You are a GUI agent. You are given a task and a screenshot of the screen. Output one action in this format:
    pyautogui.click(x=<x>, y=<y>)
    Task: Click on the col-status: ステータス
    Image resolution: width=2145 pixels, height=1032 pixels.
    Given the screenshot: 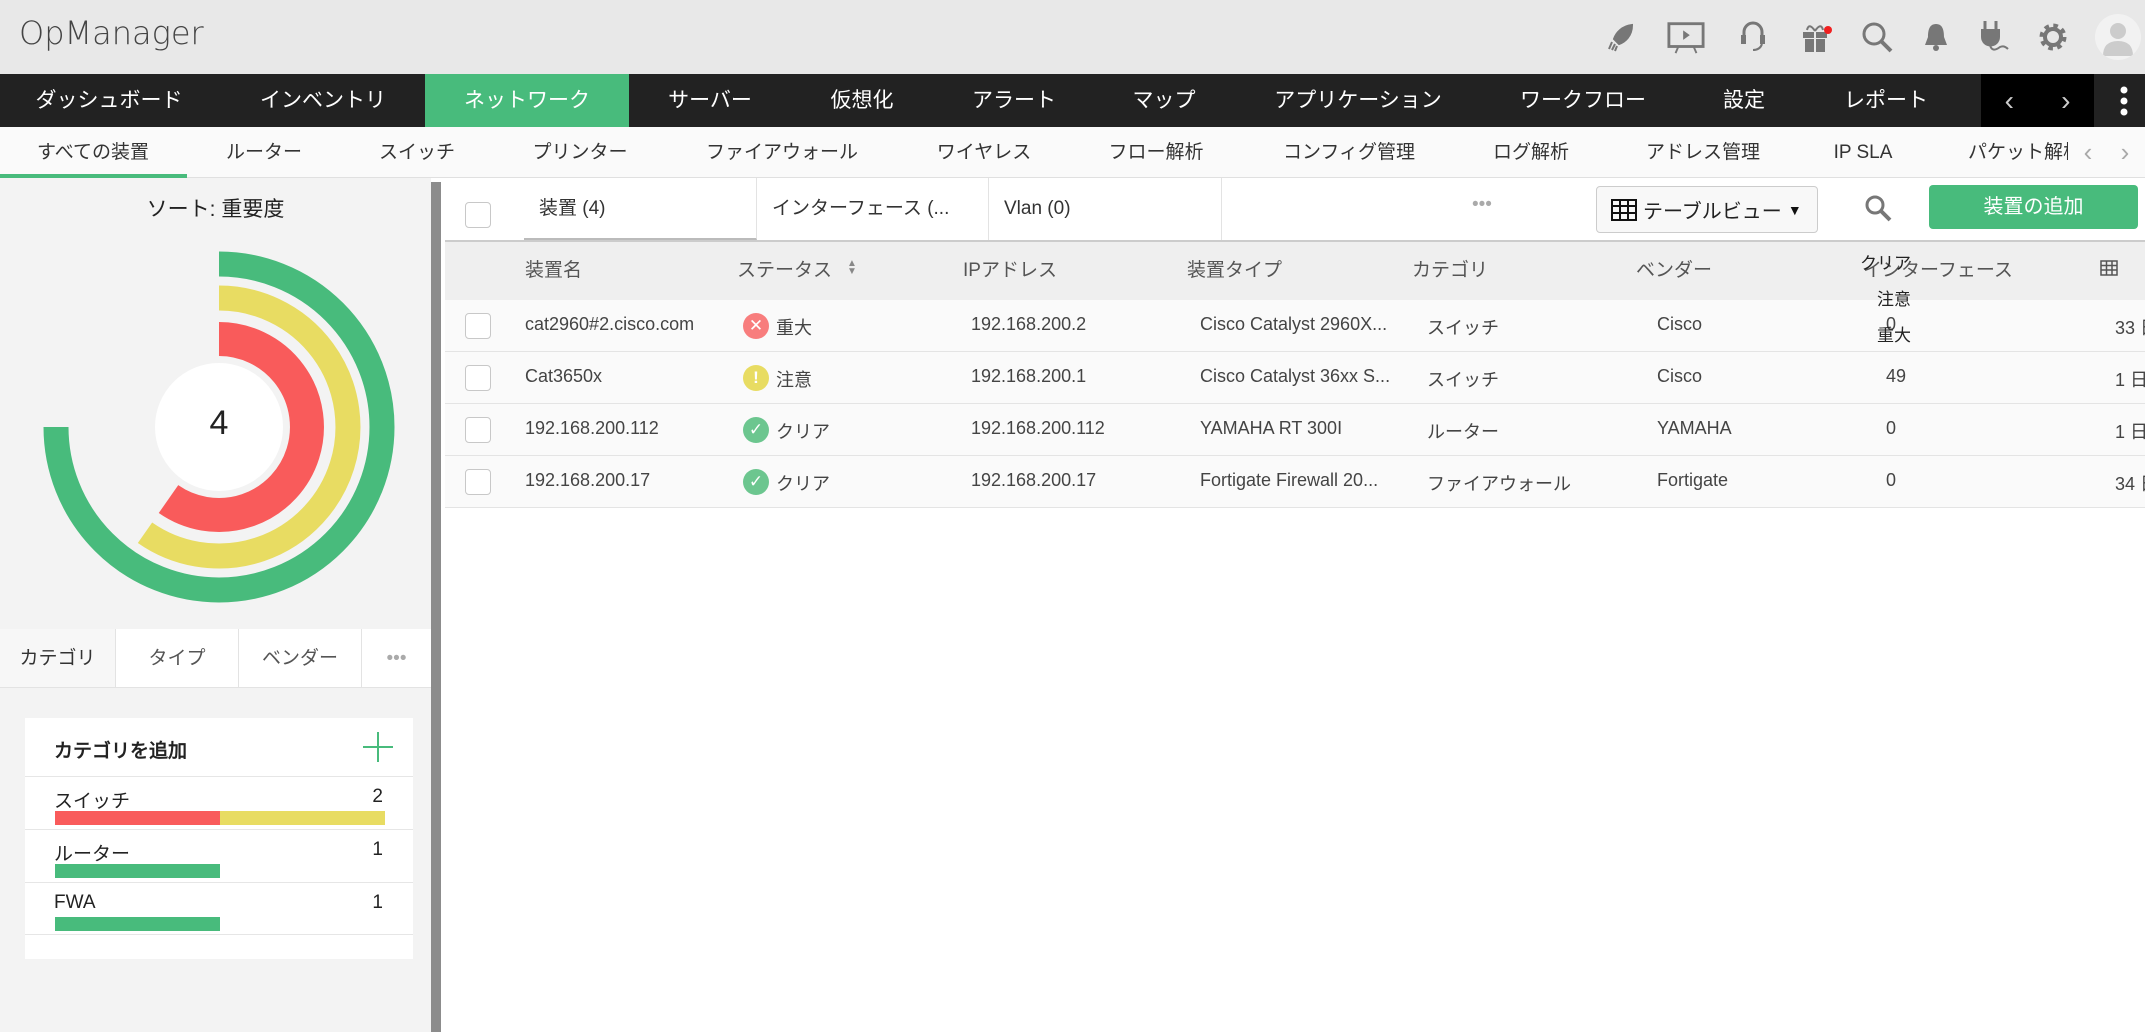 What is the action you would take?
    pyautogui.click(x=784, y=268)
    